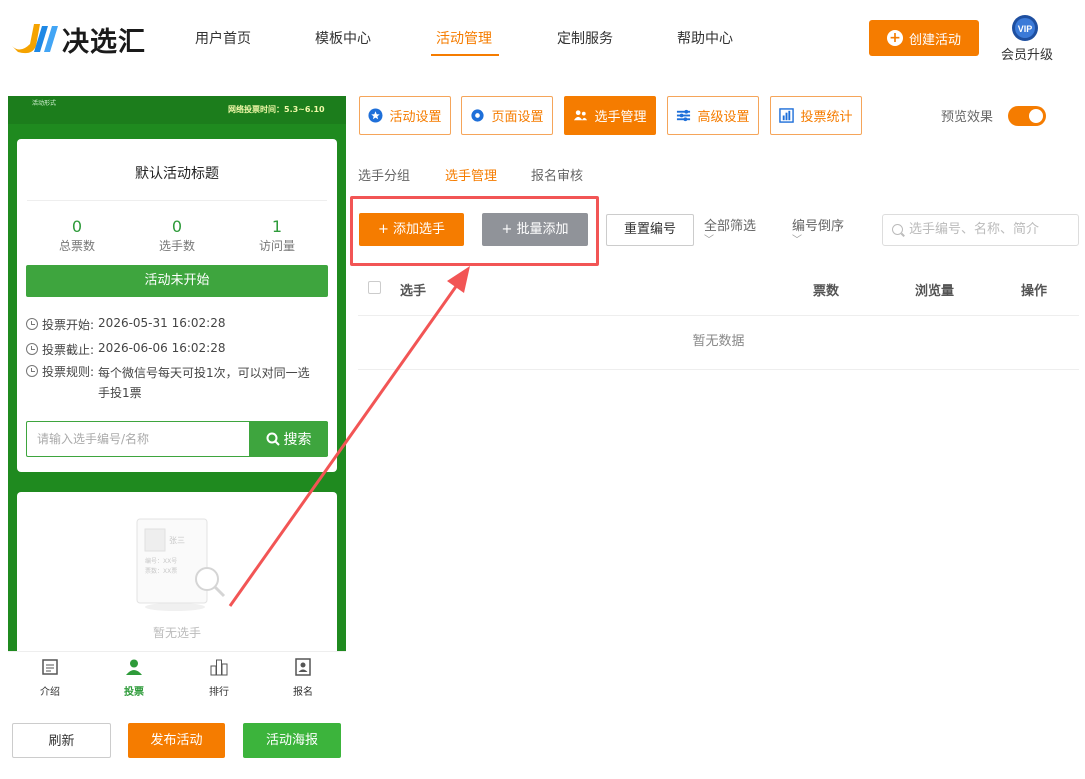  I want to click on tab-signup: 报名, so click(303, 678).